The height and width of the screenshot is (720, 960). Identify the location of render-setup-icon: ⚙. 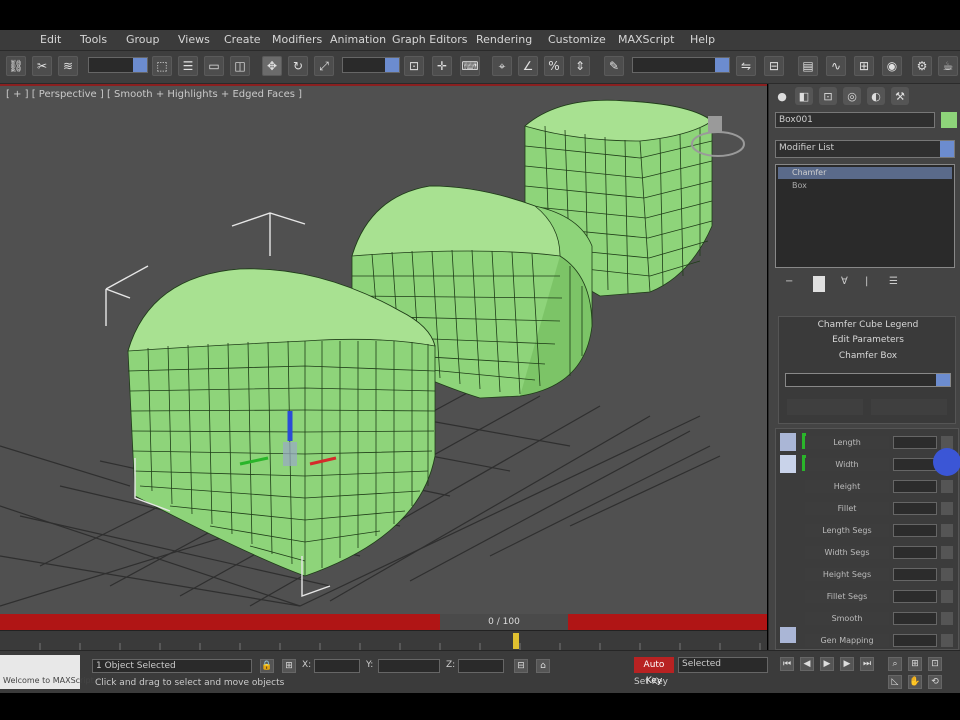
(922, 66).